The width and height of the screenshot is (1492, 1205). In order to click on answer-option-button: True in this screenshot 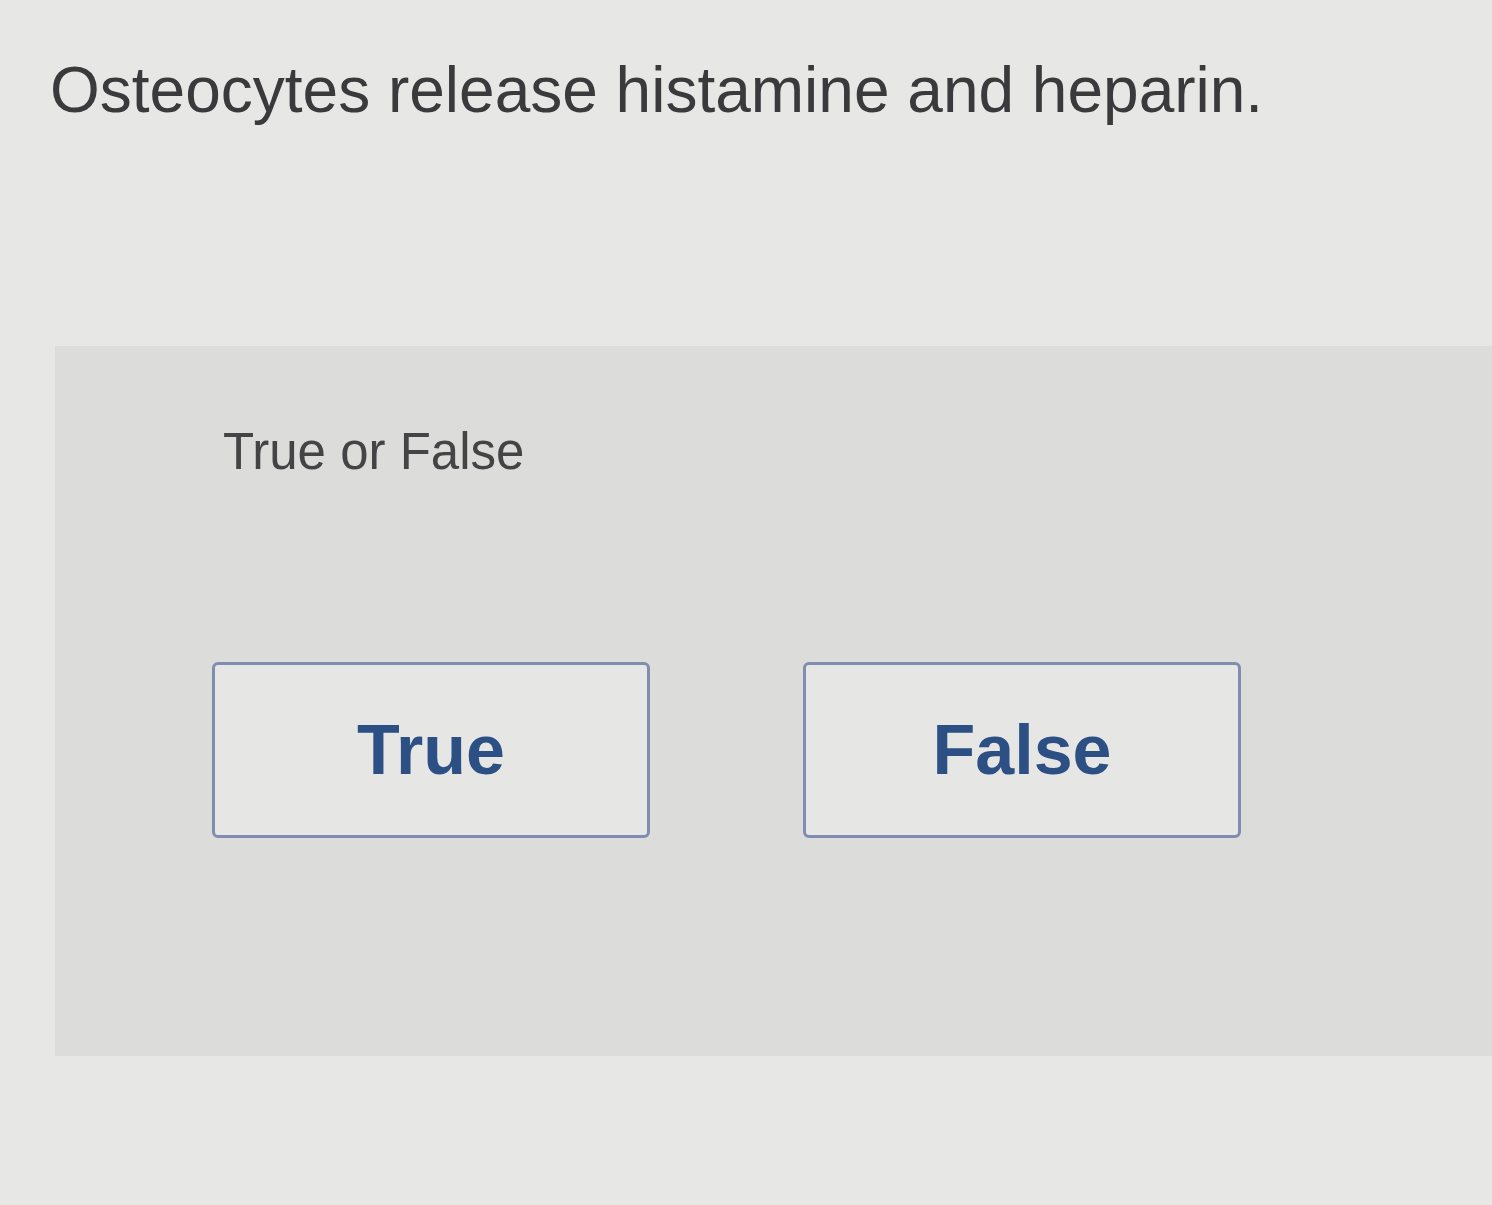, I will do `click(431, 750)`.